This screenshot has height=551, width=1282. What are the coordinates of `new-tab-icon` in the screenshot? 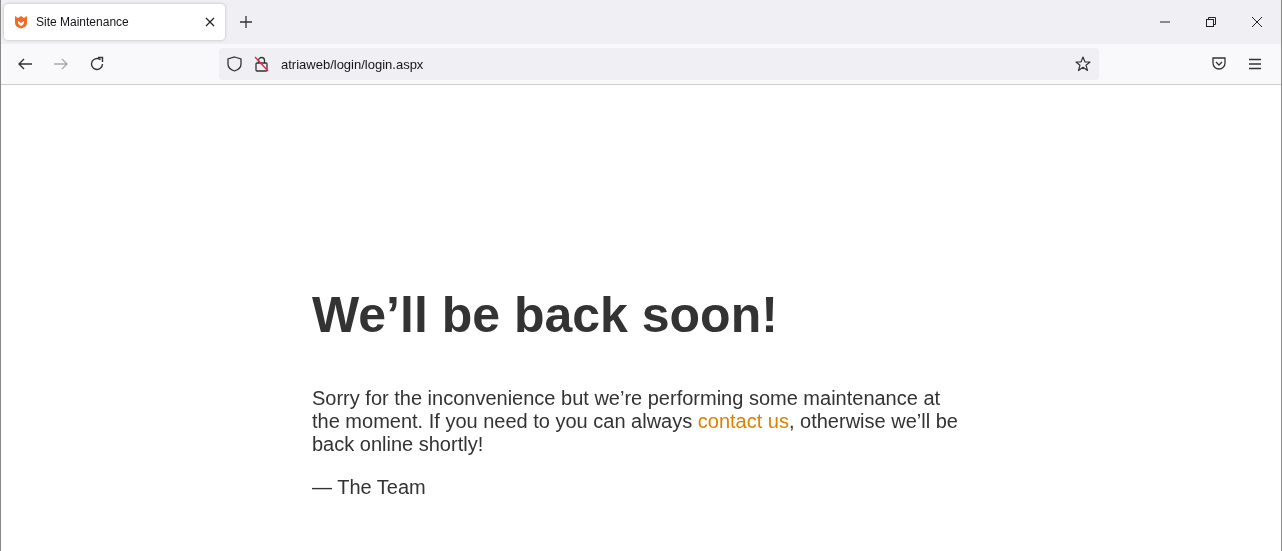 It's located at (246, 22).